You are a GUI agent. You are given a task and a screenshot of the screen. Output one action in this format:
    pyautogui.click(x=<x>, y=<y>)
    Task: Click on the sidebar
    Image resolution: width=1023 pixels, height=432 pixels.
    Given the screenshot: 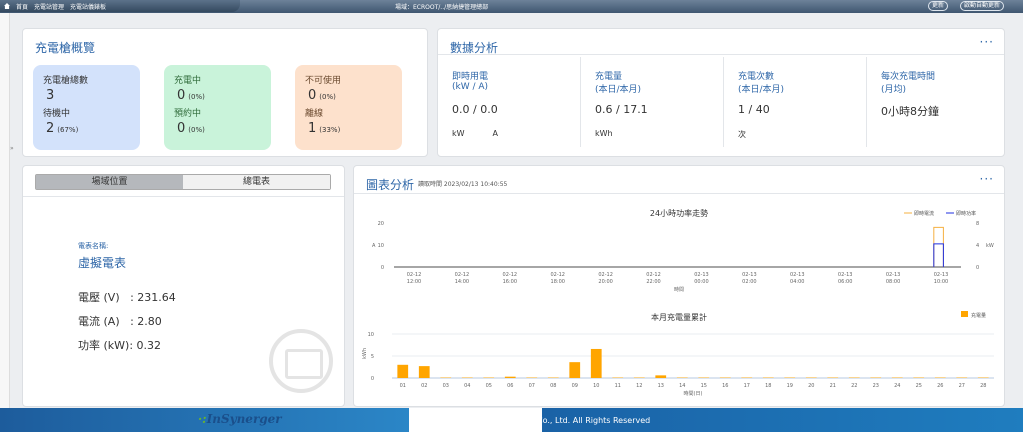 What is the action you would take?
    pyautogui.click(x=5, y=210)
    